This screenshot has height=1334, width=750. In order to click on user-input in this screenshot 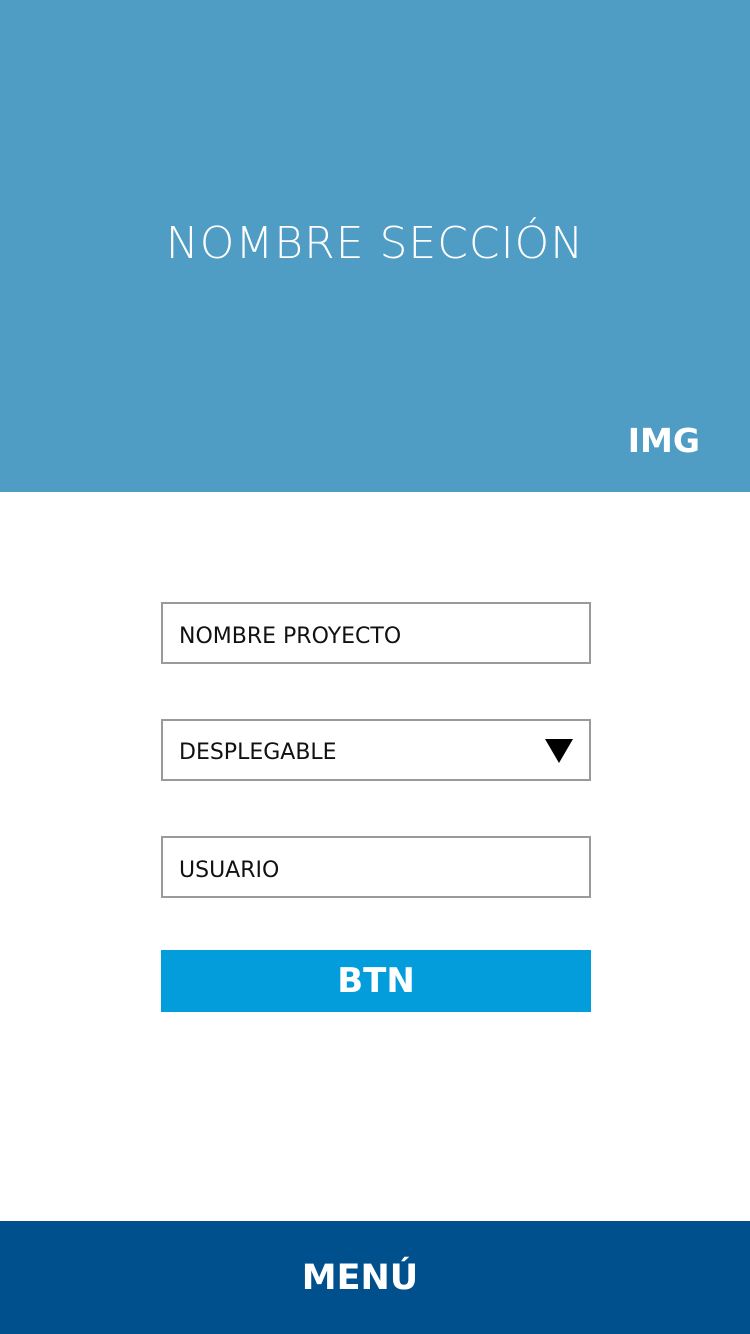, I will do `click(376, 867)`.